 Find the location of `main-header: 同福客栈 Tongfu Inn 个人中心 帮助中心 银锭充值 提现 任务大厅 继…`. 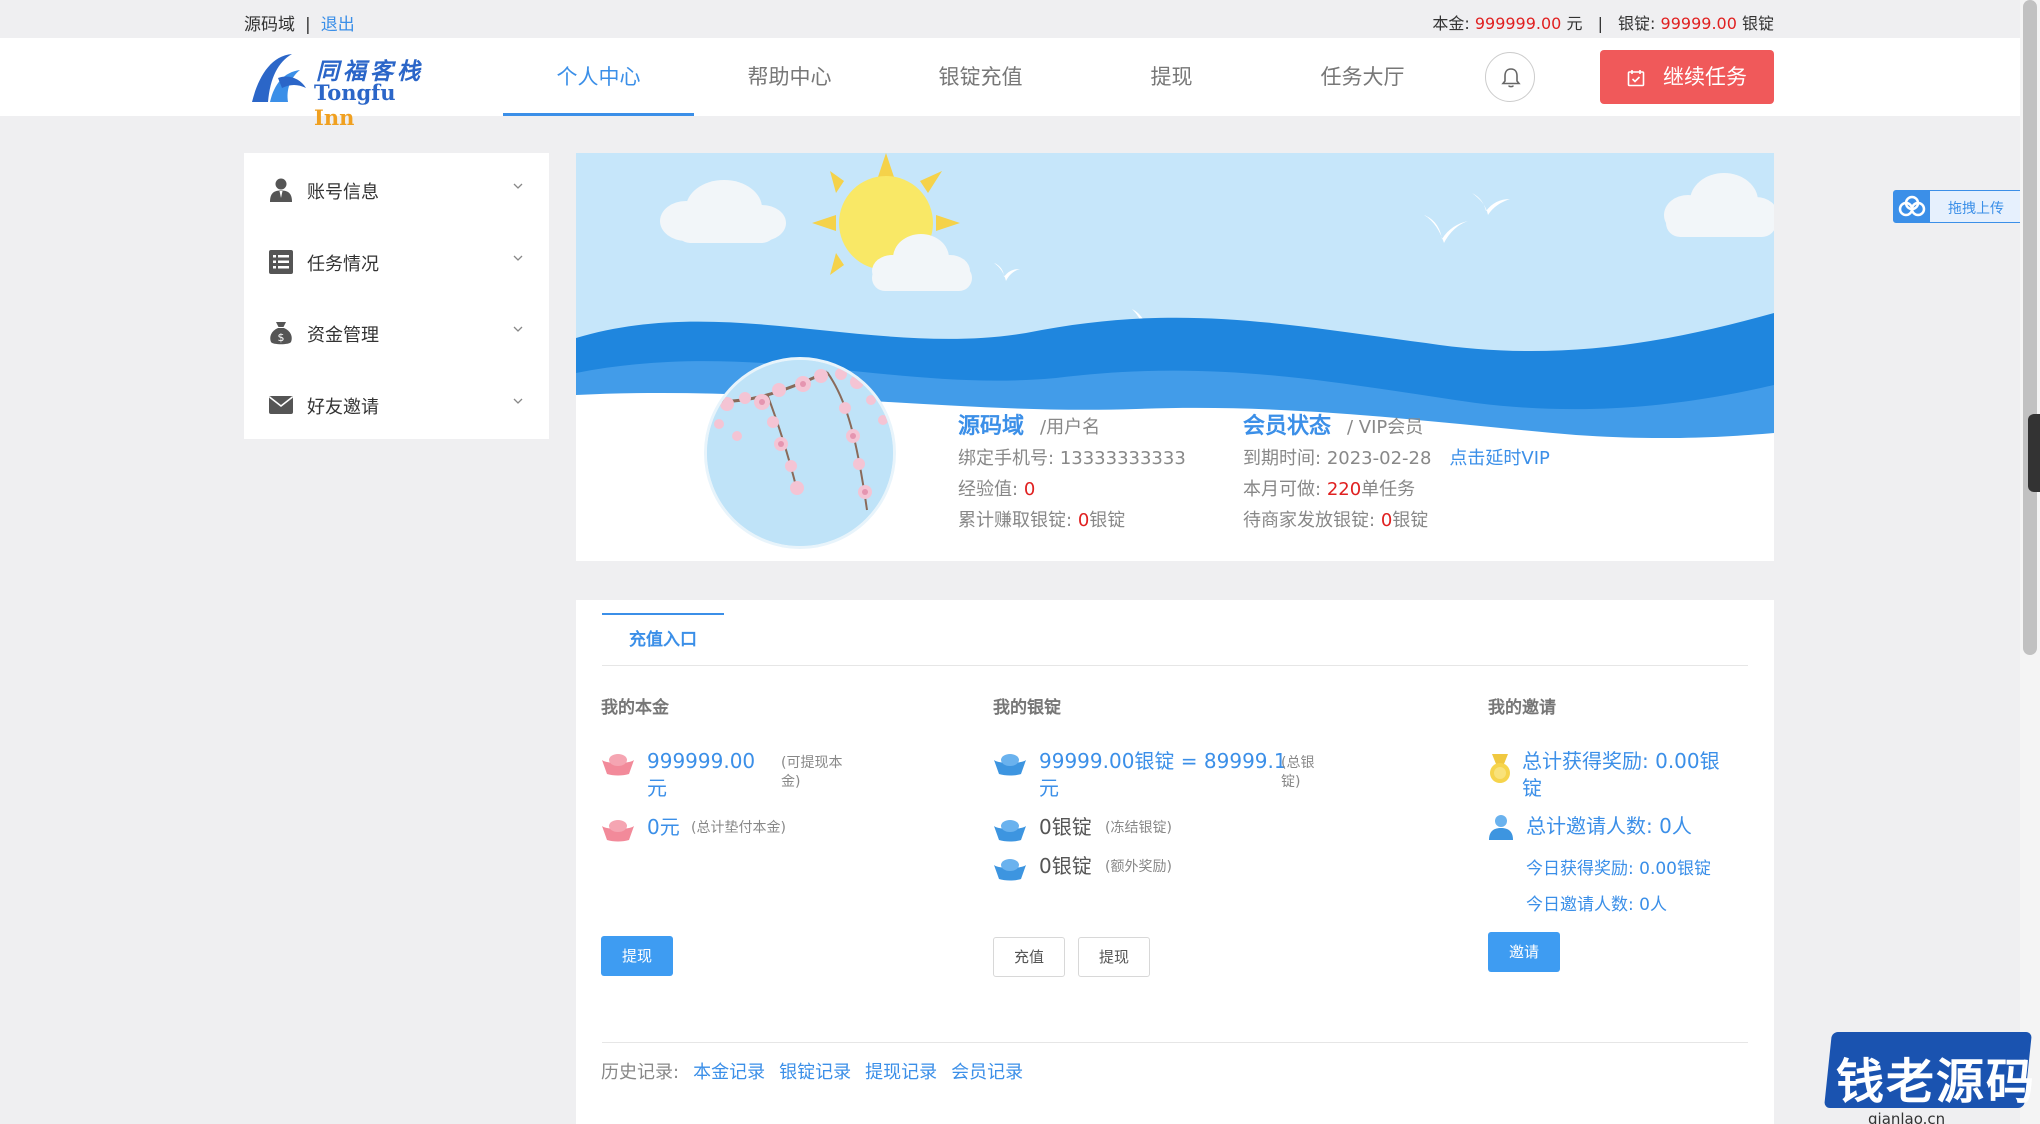

main-header: 同福客栈 Tongfu Inn 个人中心 帮助中心 银锭充值 提现 任务大厅 继… is located at coordinates (1010, 84).